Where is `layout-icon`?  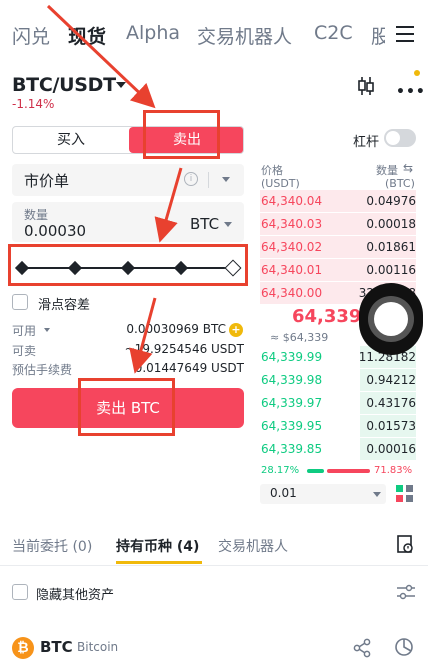
layout-icon is located at coordinates (405, 494).